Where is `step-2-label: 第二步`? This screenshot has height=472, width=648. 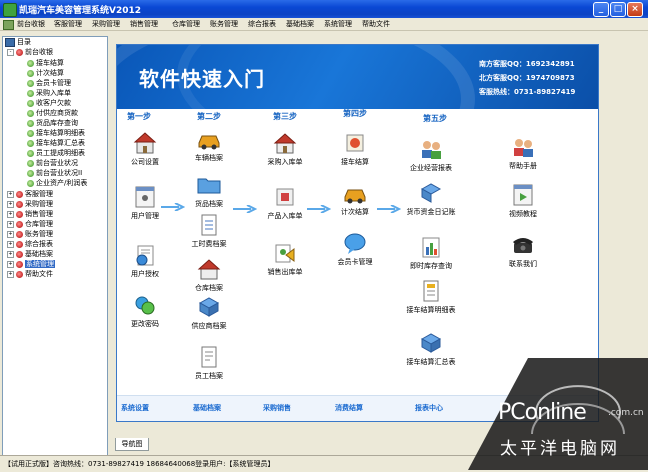
step-2-label: 第二步 is located at coordinates (209, 116).